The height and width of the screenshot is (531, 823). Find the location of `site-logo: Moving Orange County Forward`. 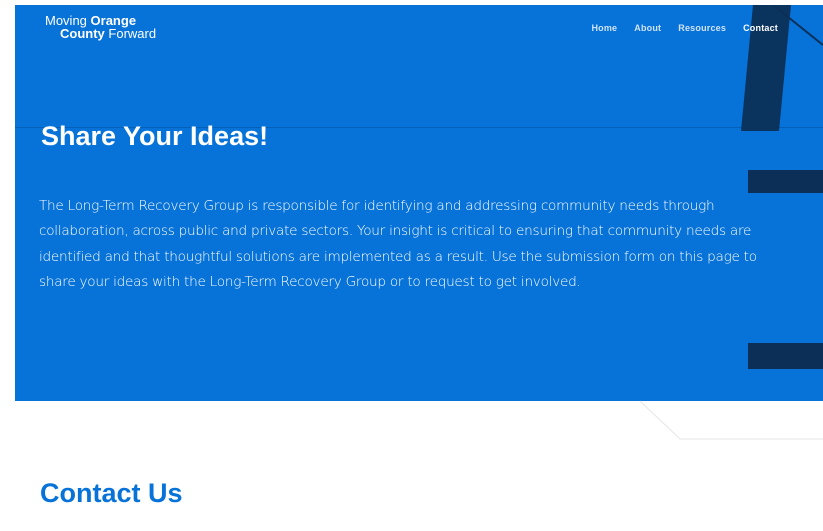

site-logo: Moving Orange County Forward is located at coordinates (100, 27).